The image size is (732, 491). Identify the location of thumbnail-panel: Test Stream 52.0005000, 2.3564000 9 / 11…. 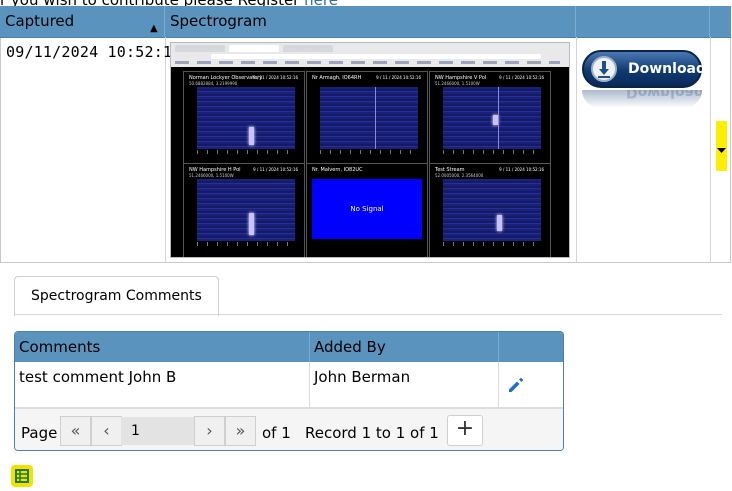
(490, 210).